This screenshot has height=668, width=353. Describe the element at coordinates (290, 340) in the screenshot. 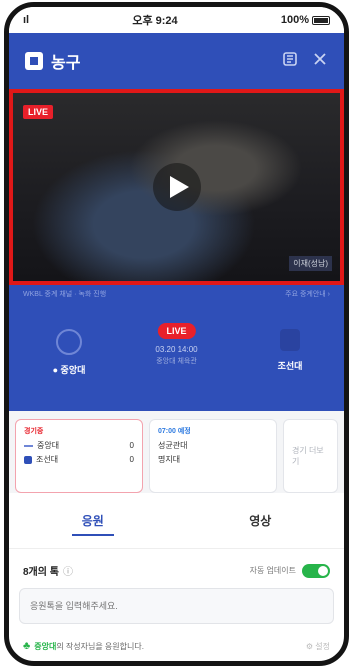

I see `away-team-logo` at that location.